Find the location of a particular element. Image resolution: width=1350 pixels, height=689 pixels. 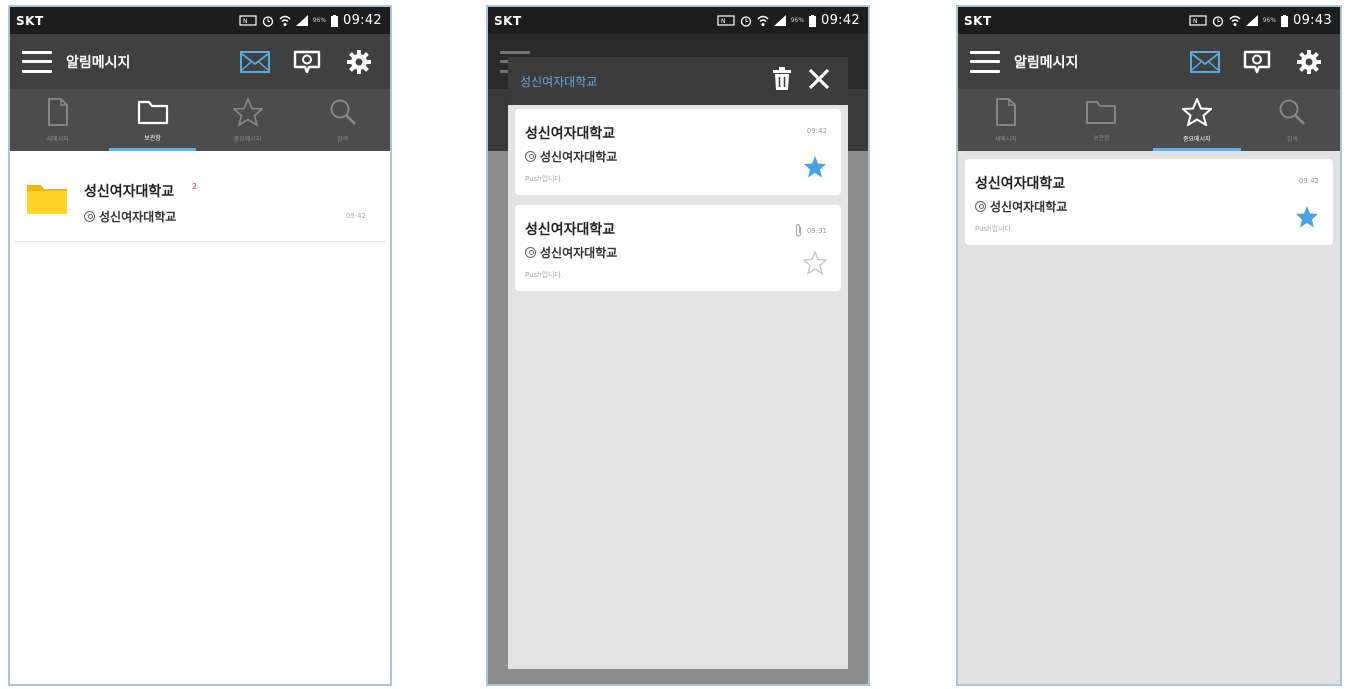

folder-sender: 성신여자대학교 is located at coordinates (130, 216).